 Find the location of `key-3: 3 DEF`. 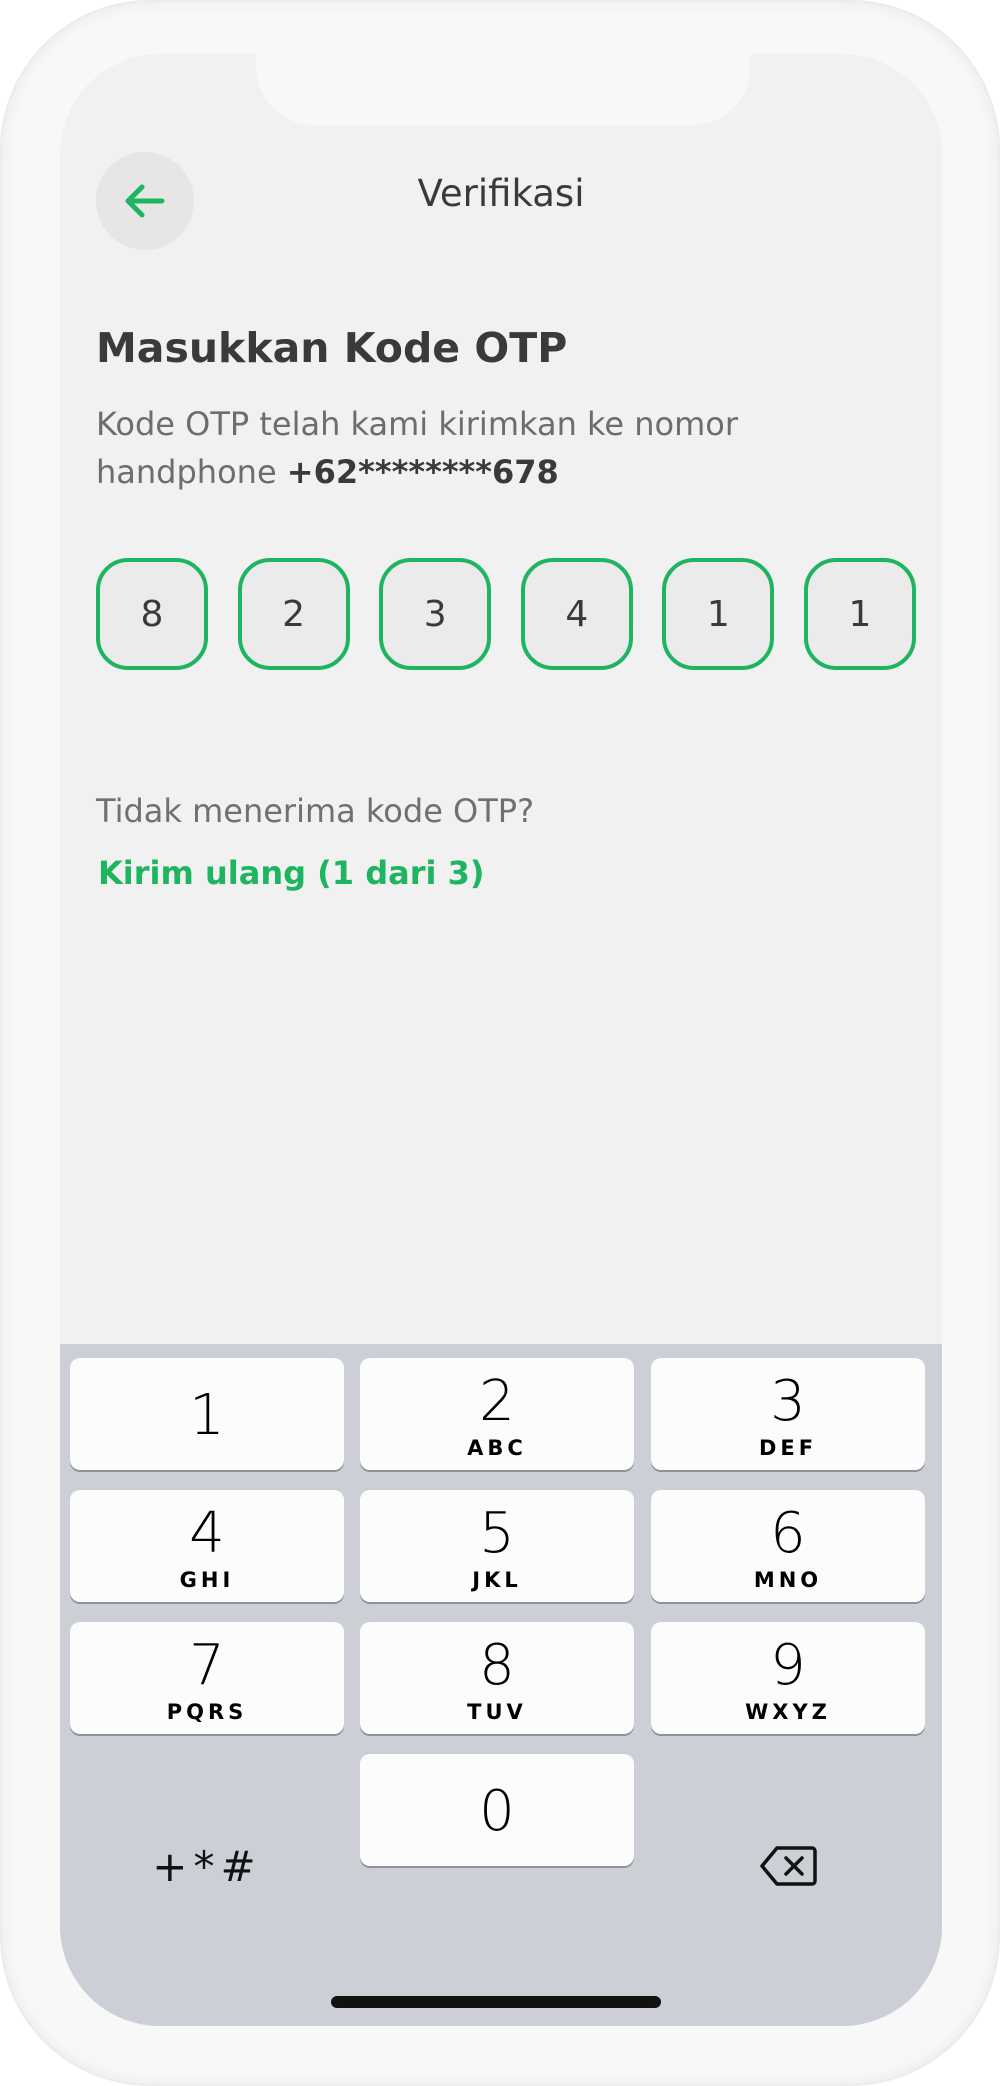

key-3: 3 DEF is located at coordinates (788, 1414).